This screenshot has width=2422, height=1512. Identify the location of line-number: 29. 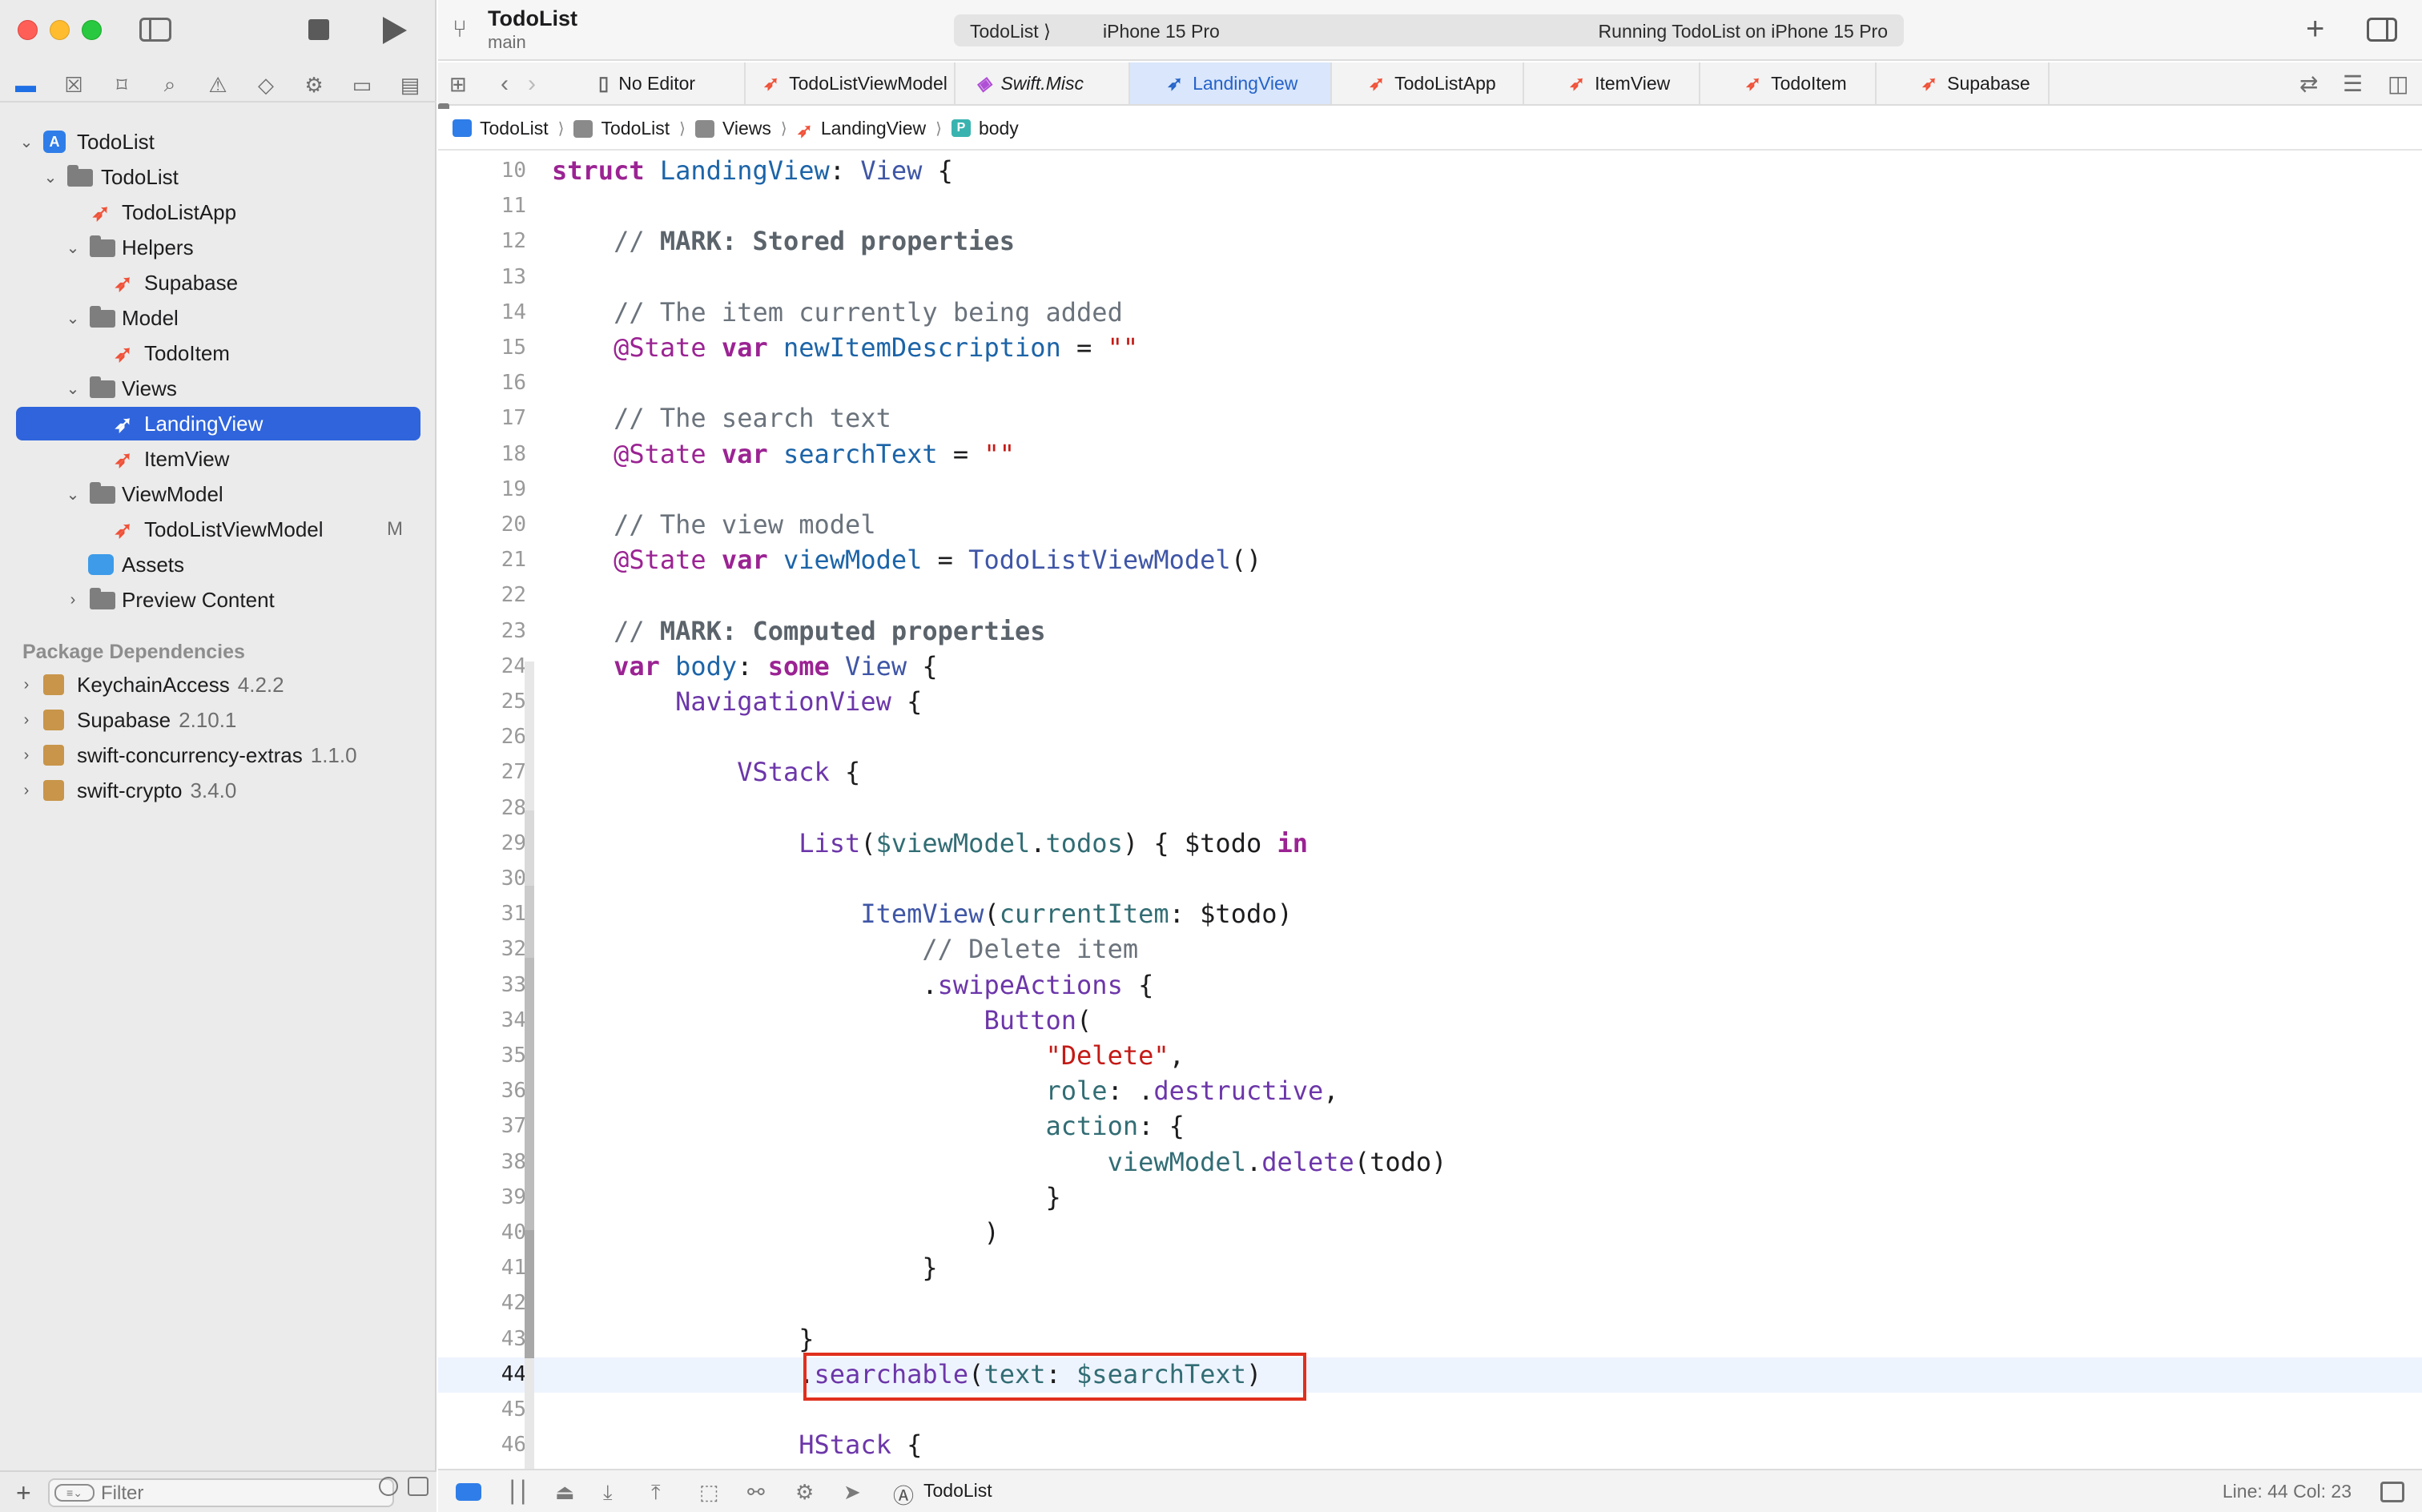
(486, 843).